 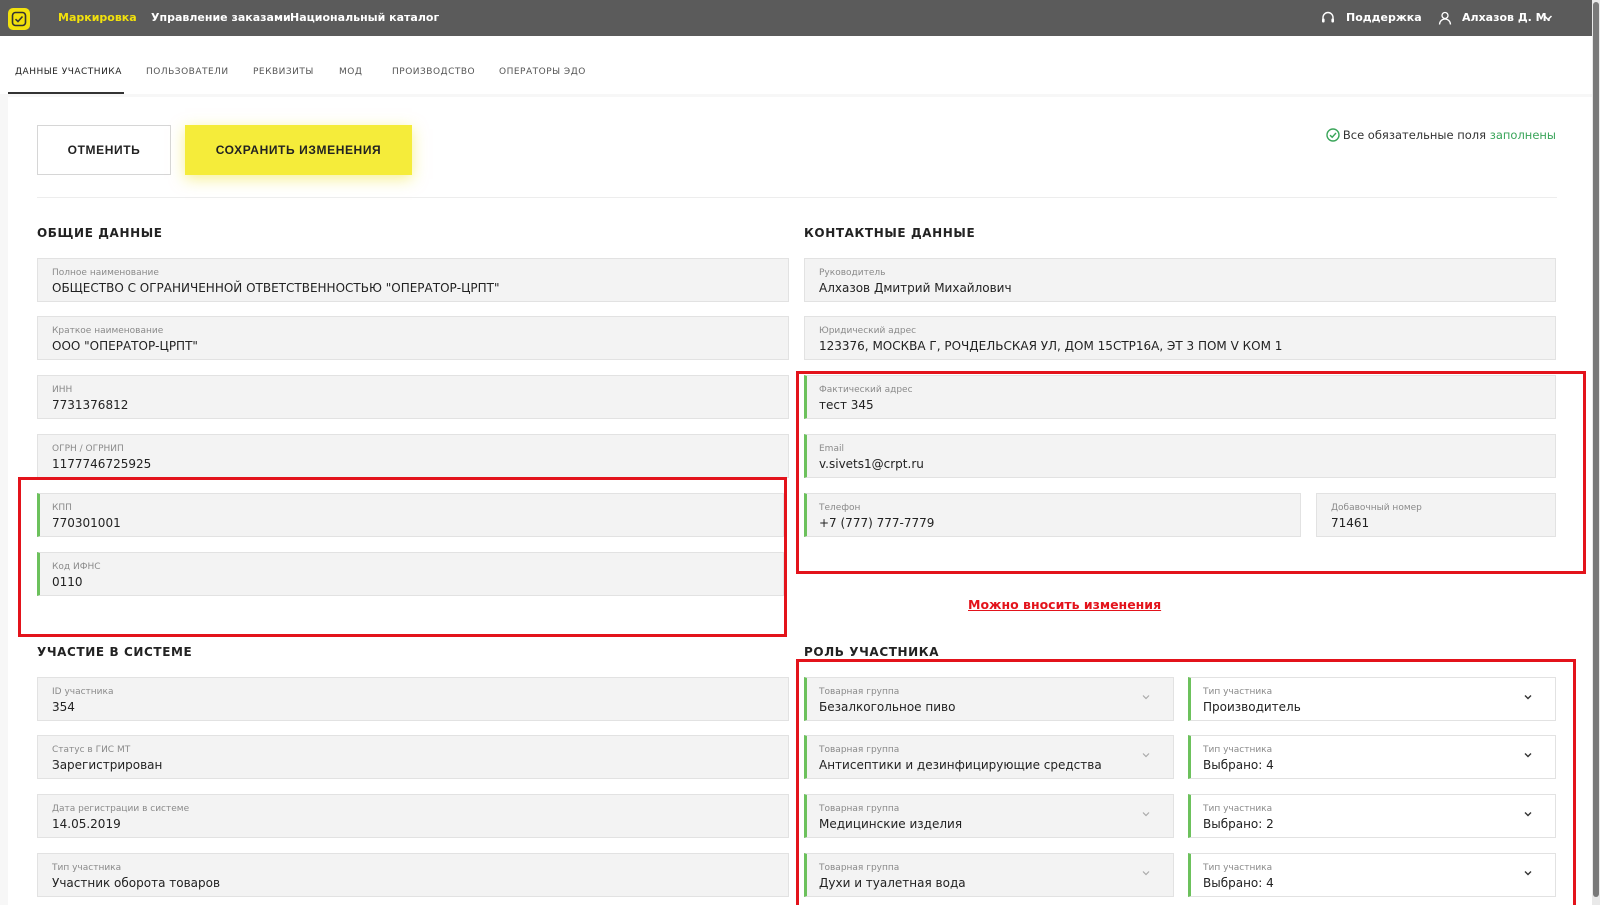 I want to click on field-ogrn: ОГРН / ОГРНИП 1177746725925, so click(x=413, y=456).